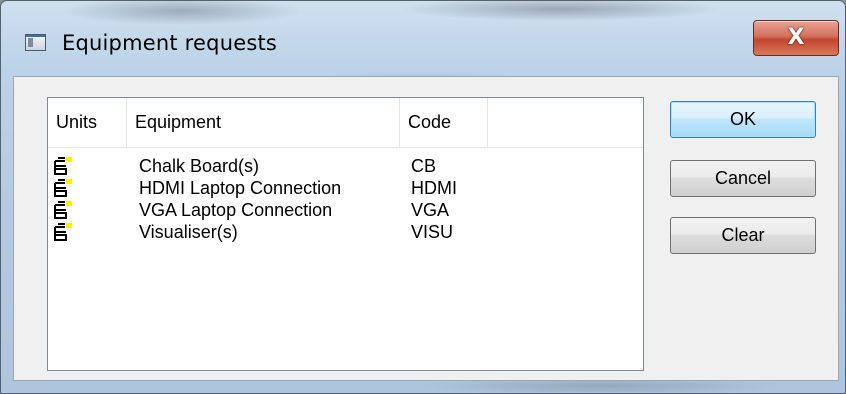 This screenshot has height=394, width=846. I want to click on close-icon: X, so click(796, 37).